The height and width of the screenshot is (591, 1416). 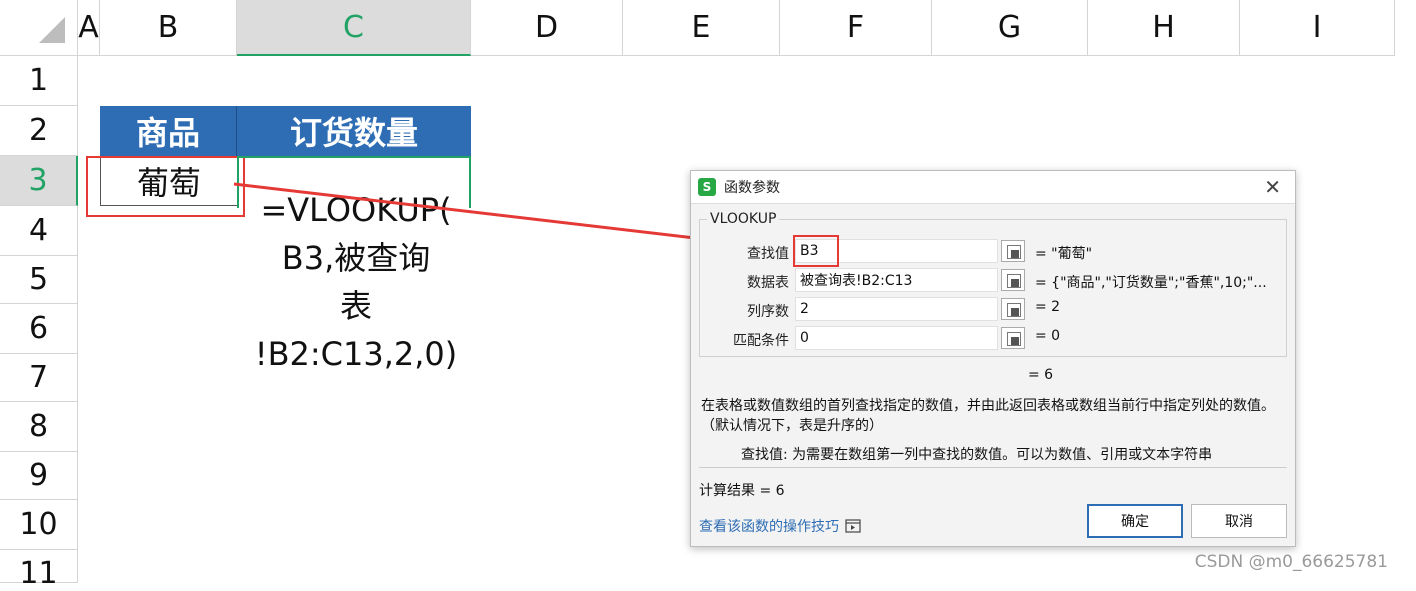 I want to click on cancel-button: 取消, so click(x=1239, y=521).